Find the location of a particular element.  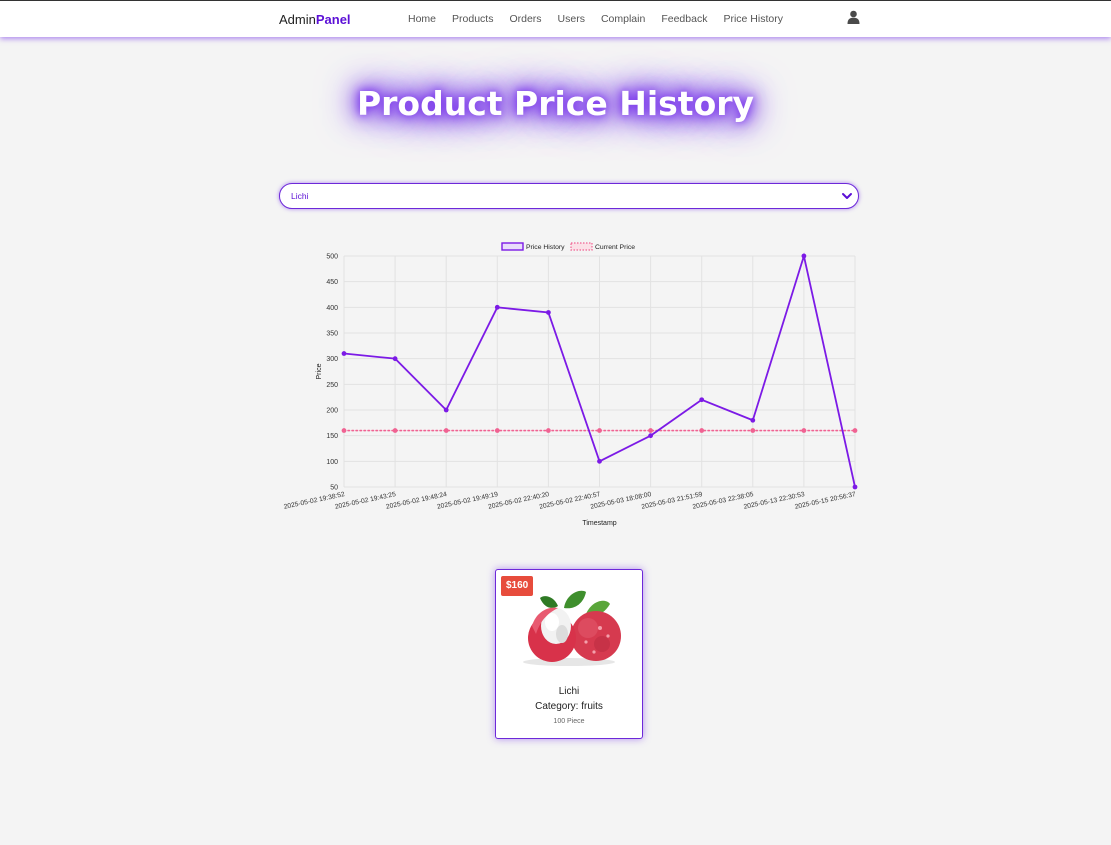

user-icon is located at coordinates (853, 17).